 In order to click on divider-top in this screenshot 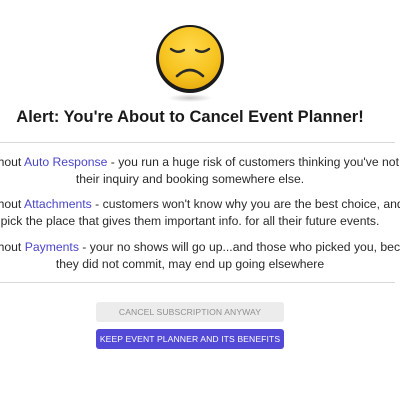, I will do `click(197, 142)`.